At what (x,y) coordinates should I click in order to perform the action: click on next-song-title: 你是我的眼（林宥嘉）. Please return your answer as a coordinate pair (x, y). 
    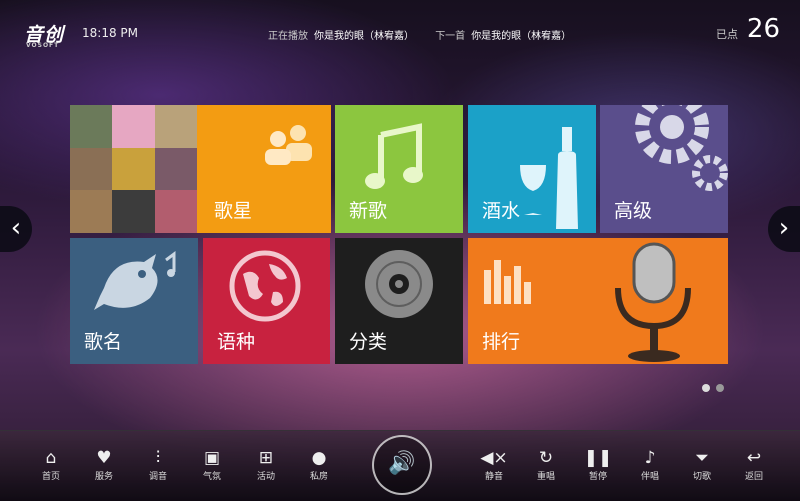
    Looking at the image, I should click on (521, 36).